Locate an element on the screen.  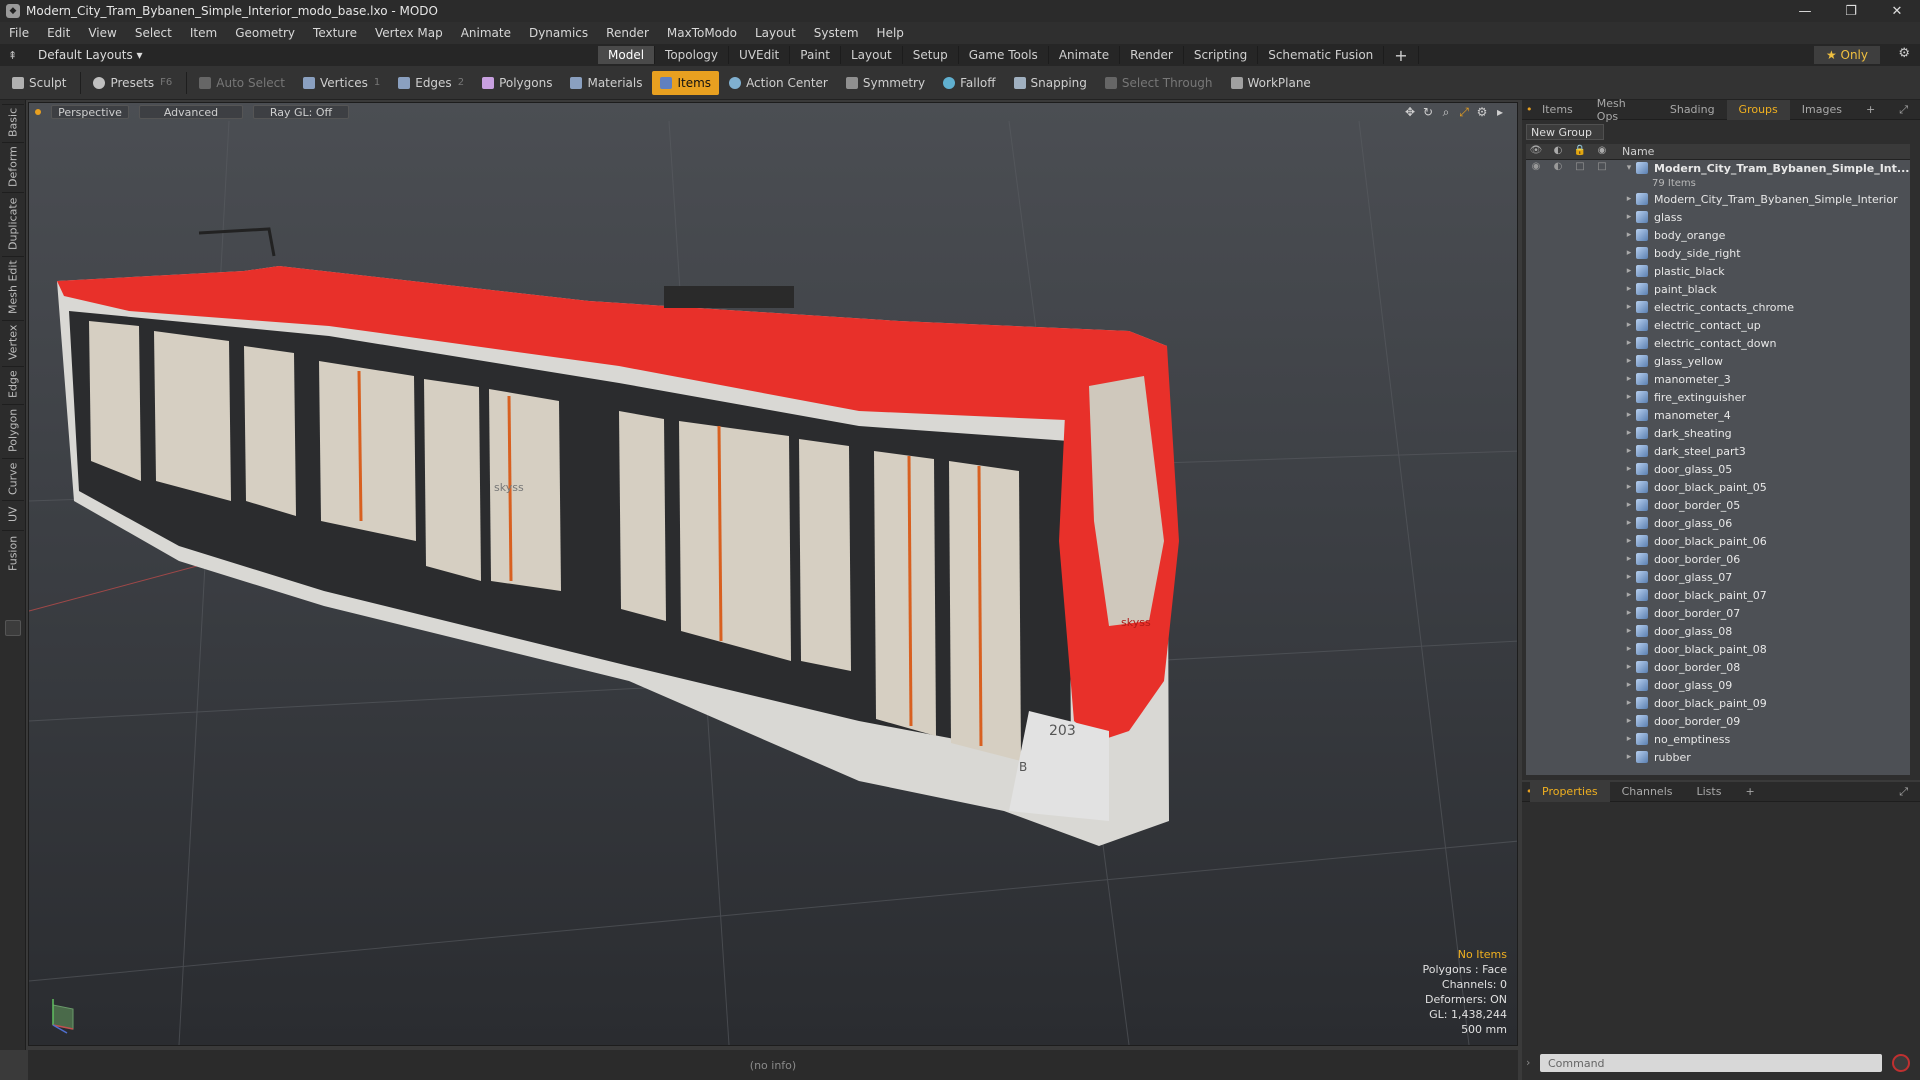
menu-layout: Layout is located at coordinates (775, 33).